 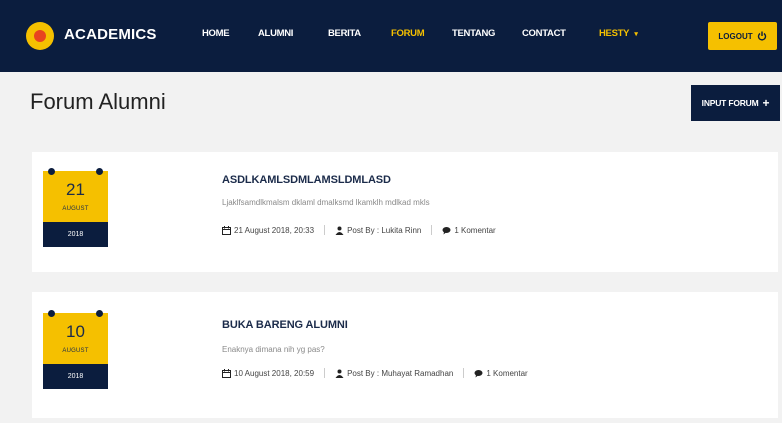 I want to click on user-menu-dropdown: HESTY ▾, so click(x=618, y=33).